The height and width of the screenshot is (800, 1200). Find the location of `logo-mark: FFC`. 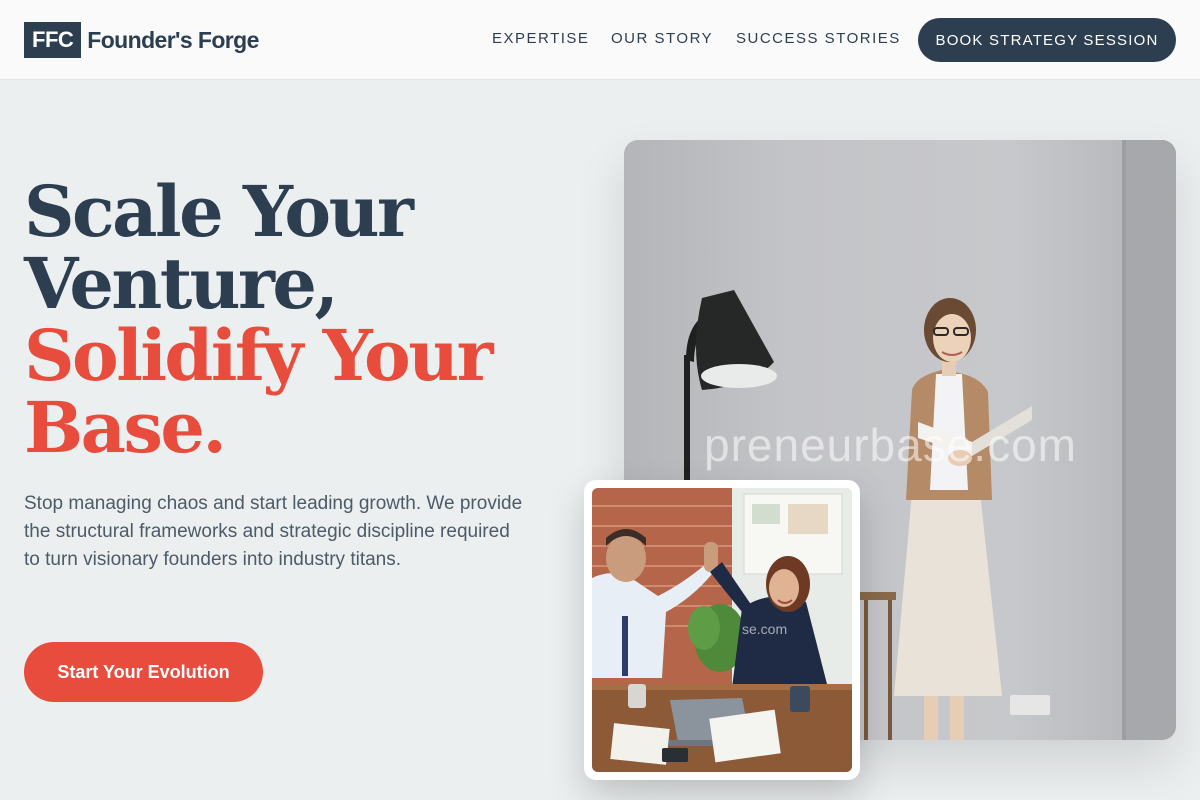

logo-mark: FFC is located at coordinates (53, 40).